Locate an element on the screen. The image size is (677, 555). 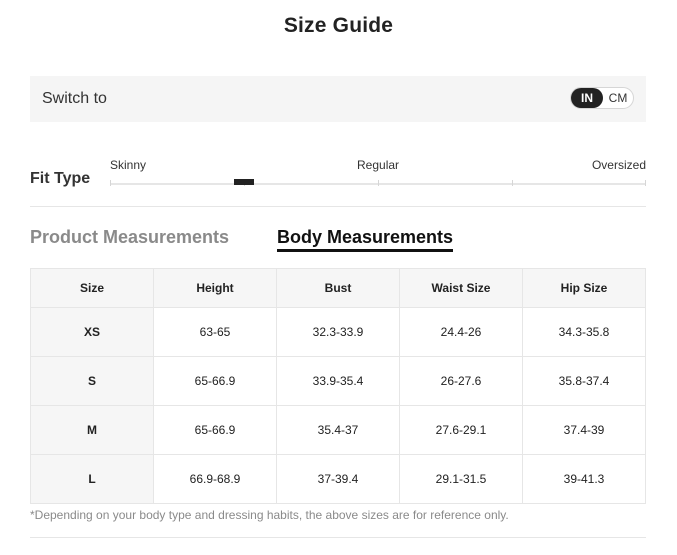
active-tab-underline is located at coordinates (365, 250).